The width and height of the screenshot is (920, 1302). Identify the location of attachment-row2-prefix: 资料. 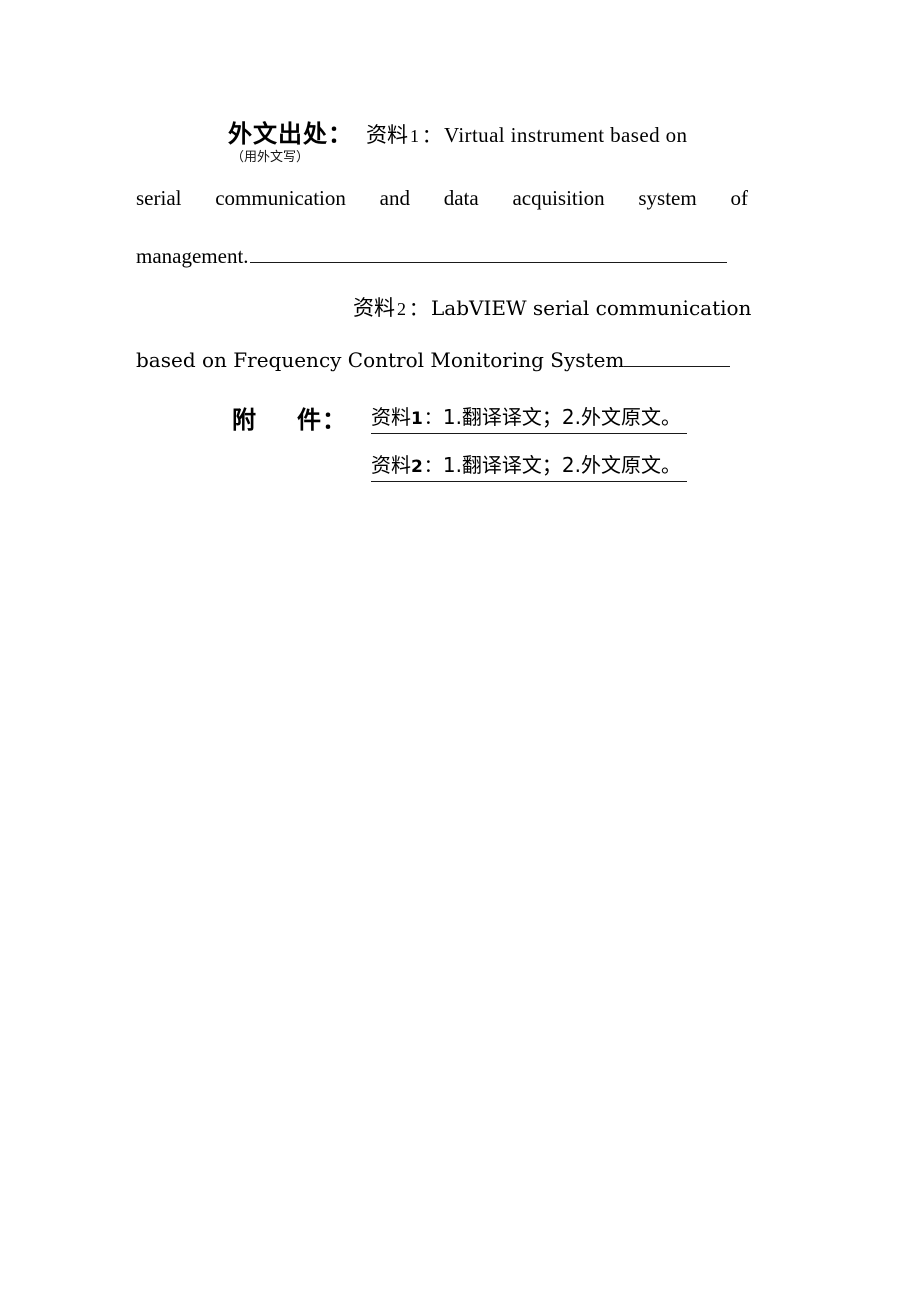
(391, 465).